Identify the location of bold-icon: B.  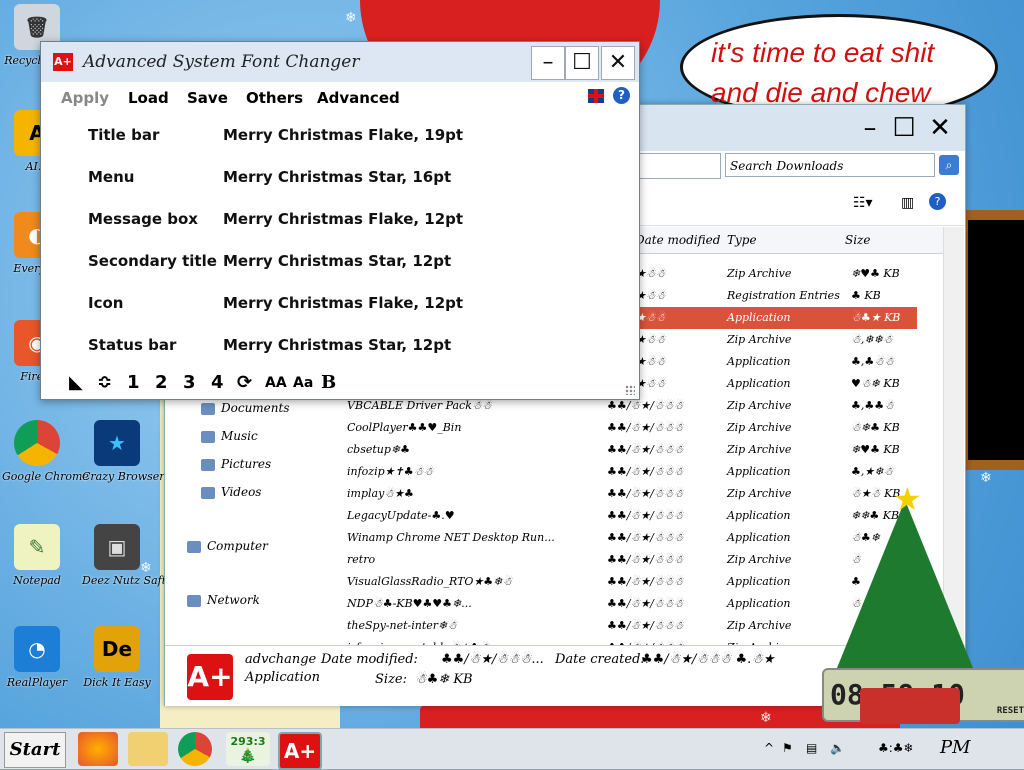
(328, 382).